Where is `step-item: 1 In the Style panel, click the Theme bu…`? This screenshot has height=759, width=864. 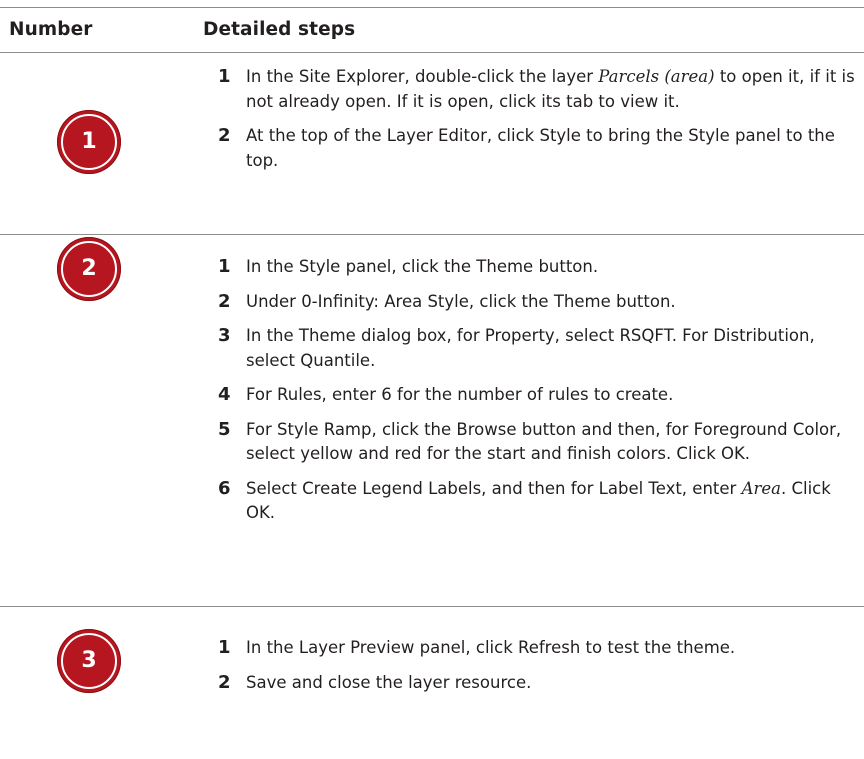 step-item: 1 In the Style panel, click the Theme bu… is located at coordinates (408, 266).